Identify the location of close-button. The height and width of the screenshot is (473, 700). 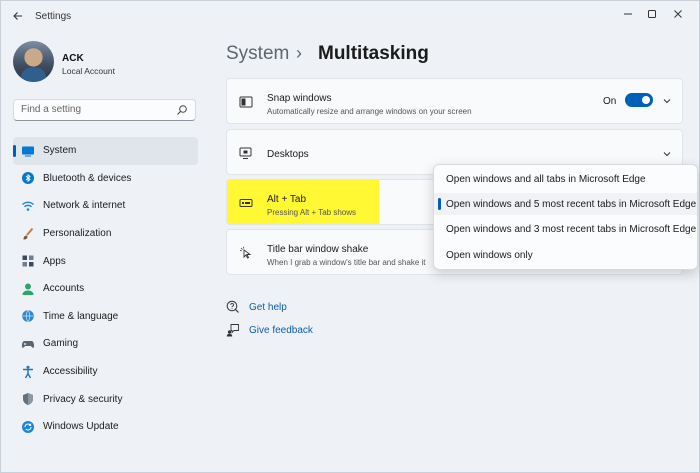
(678, 14).